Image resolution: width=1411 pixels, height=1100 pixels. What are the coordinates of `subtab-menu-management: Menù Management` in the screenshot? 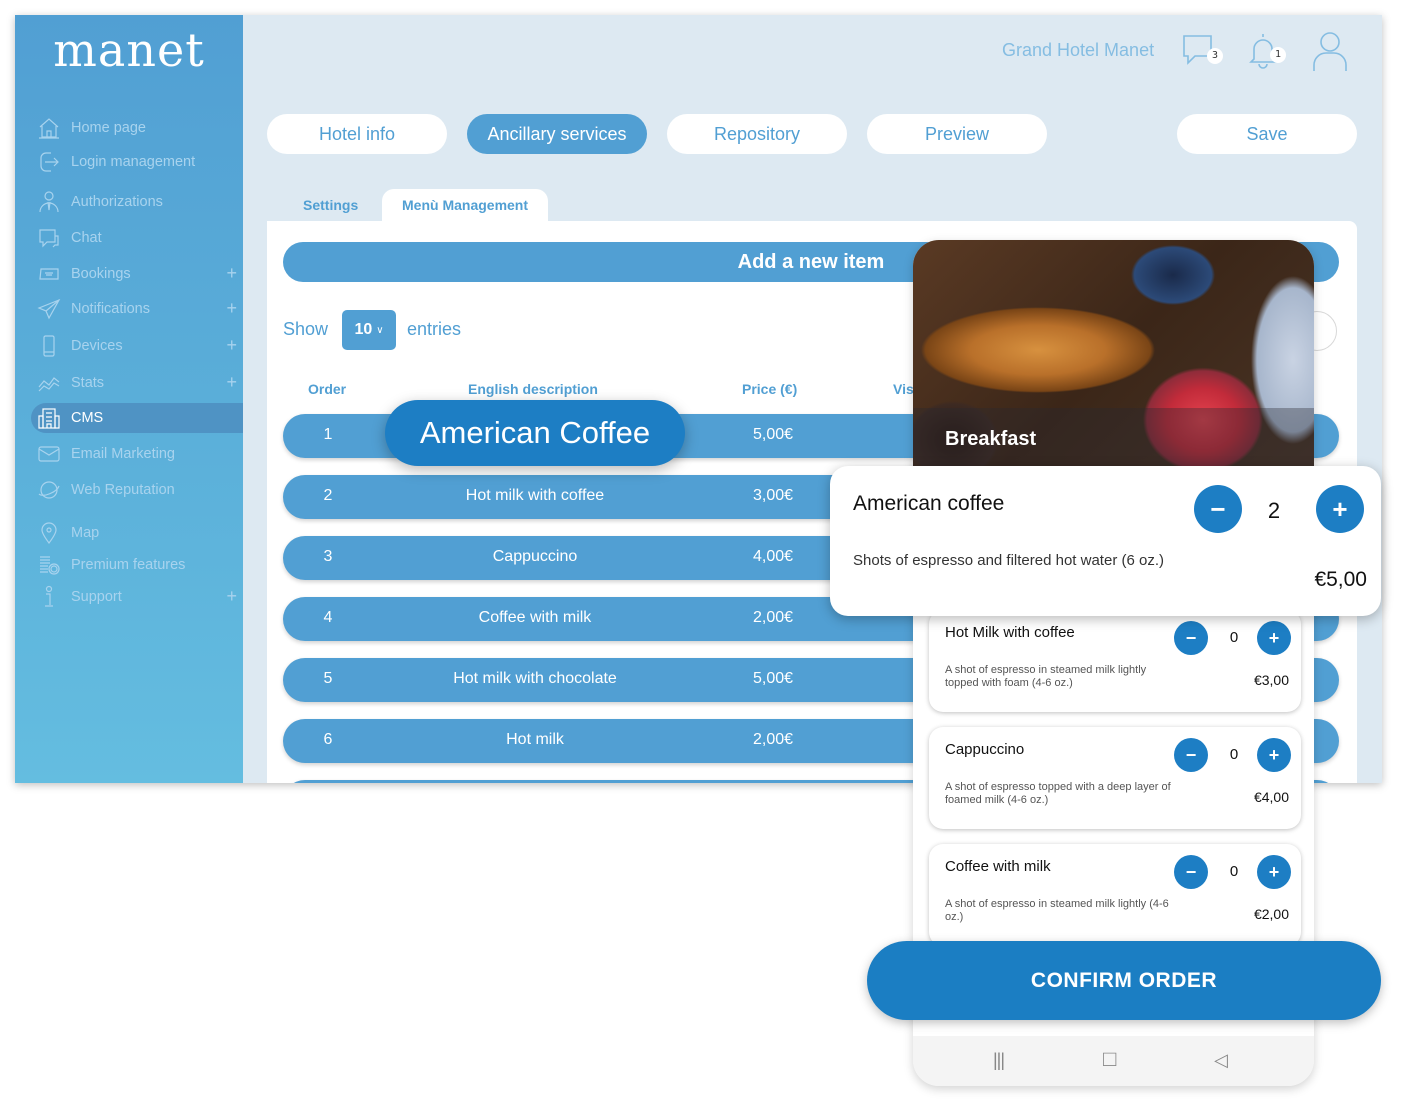 It's located at (465, 205).